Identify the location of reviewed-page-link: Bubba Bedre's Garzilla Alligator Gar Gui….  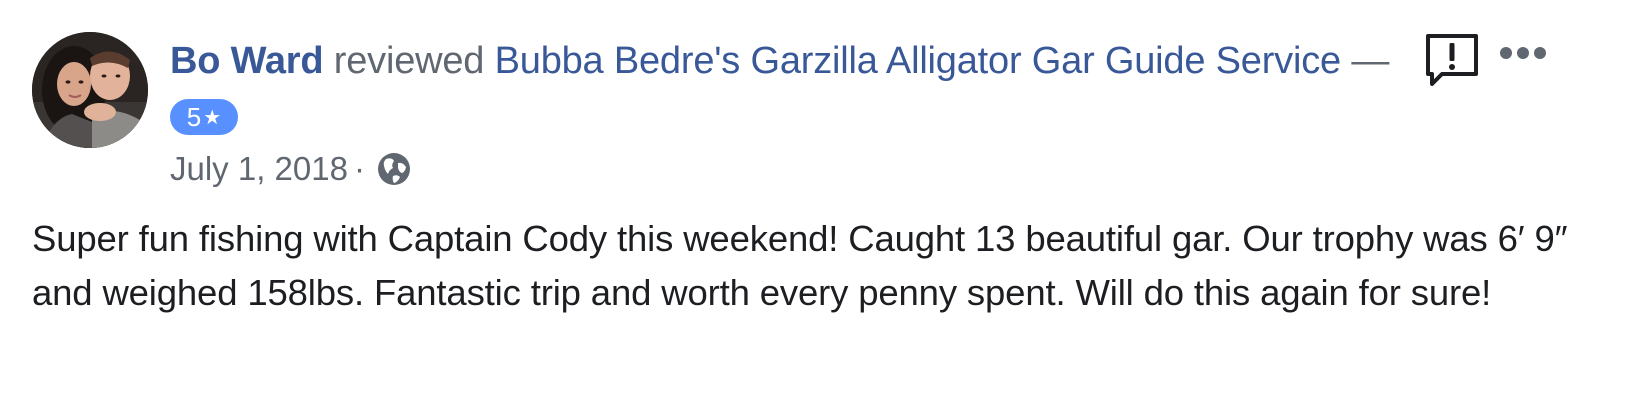
(918, 61).